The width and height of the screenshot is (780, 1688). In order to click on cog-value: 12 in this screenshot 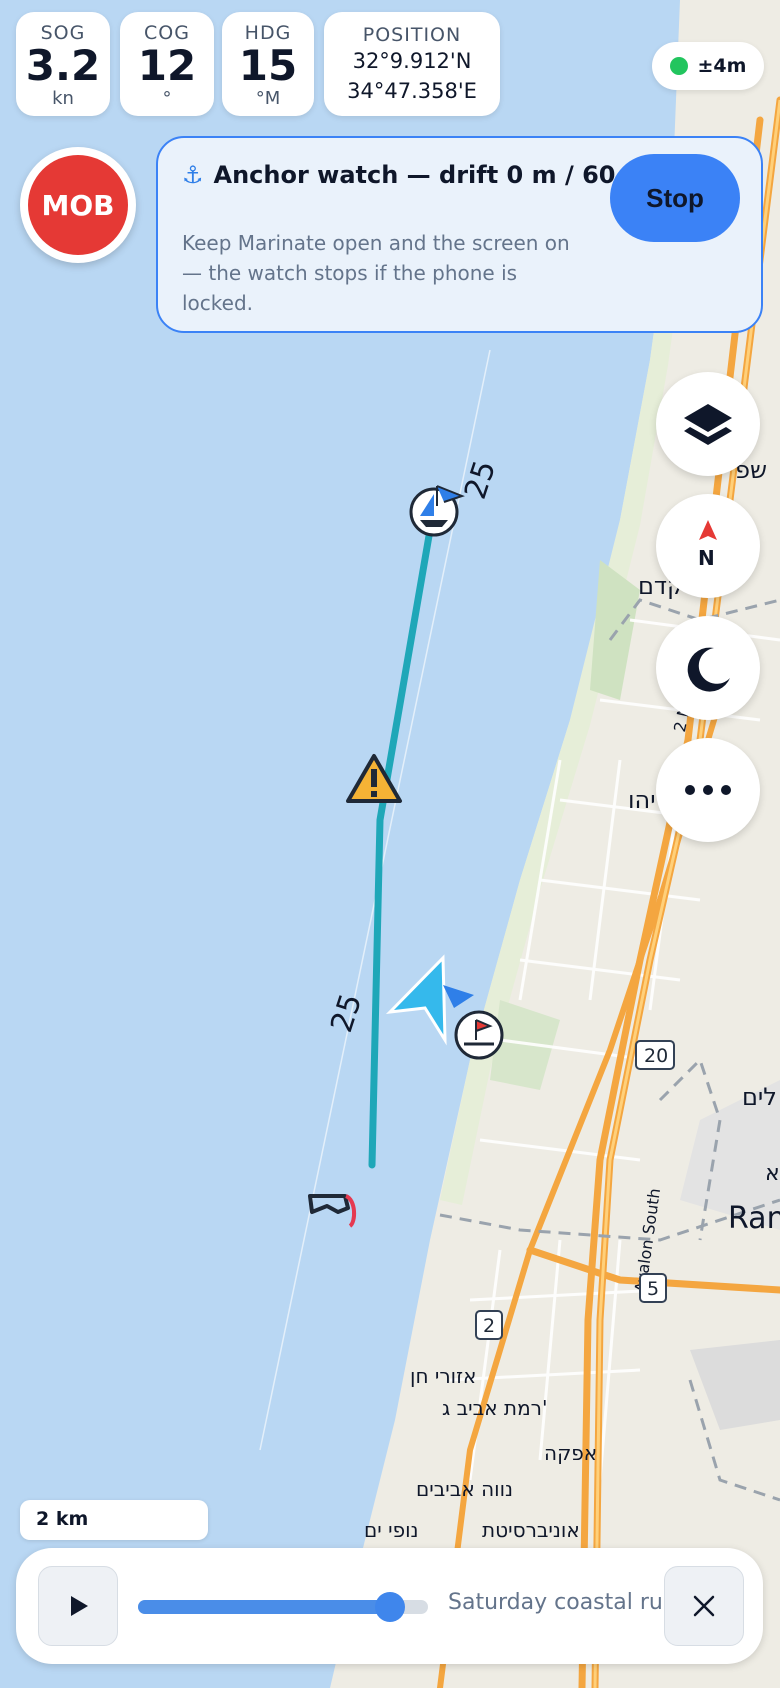, I will do `click(167, 65)`.